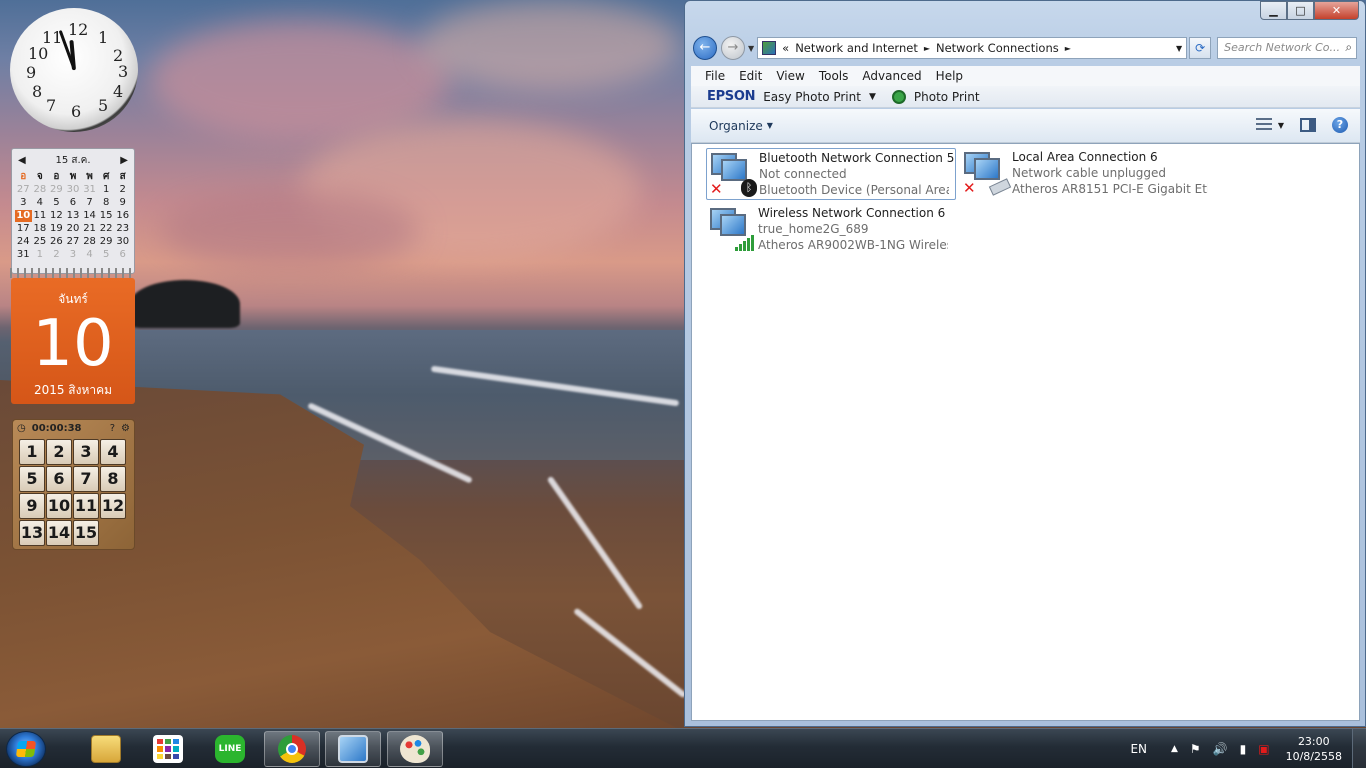 Image resolution: width=1366 pixels, height=768 pixels. I want to click on calendar-day: 7, so click(89, 203).